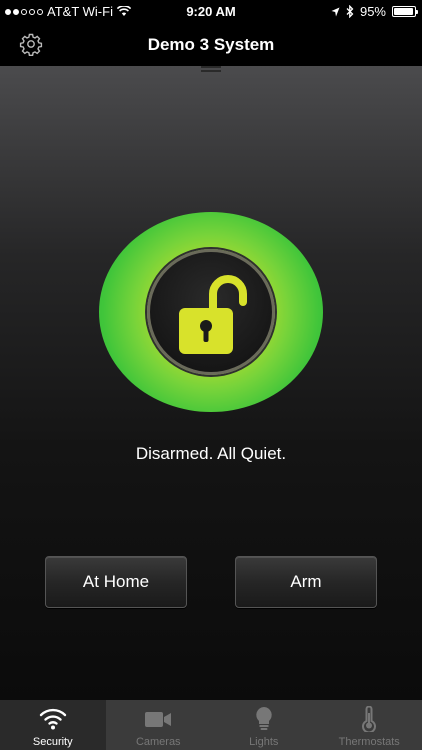 The width and height of the screenshot is (422, 750). Describe the element at coordinates (264, 718) in the screenshot. I see `light-bulb-icon` at that location.